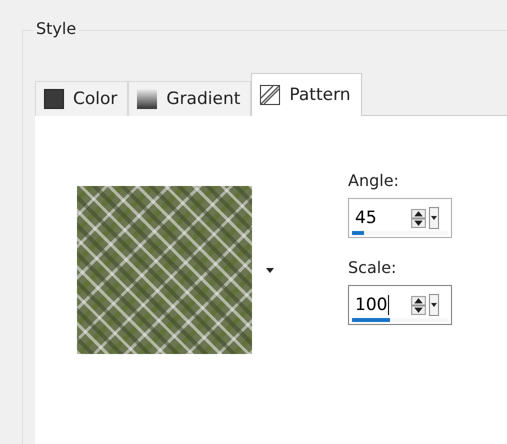 This screenshot has width=507, height=444. Describe the element at coordinates (373, 267) in the screenshot. I see `field-label: Scale:` at that location.